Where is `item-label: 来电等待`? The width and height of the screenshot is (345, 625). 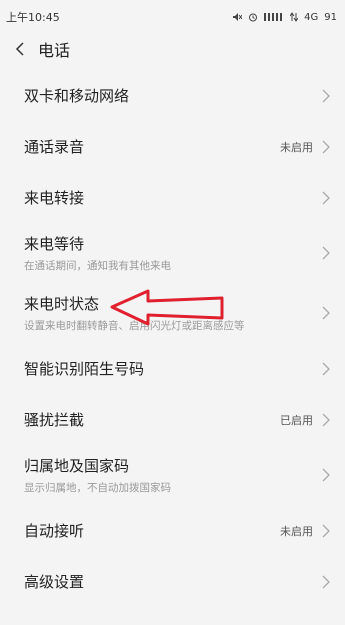
item-label: 来电等待 is located at coordinates (54, 244).